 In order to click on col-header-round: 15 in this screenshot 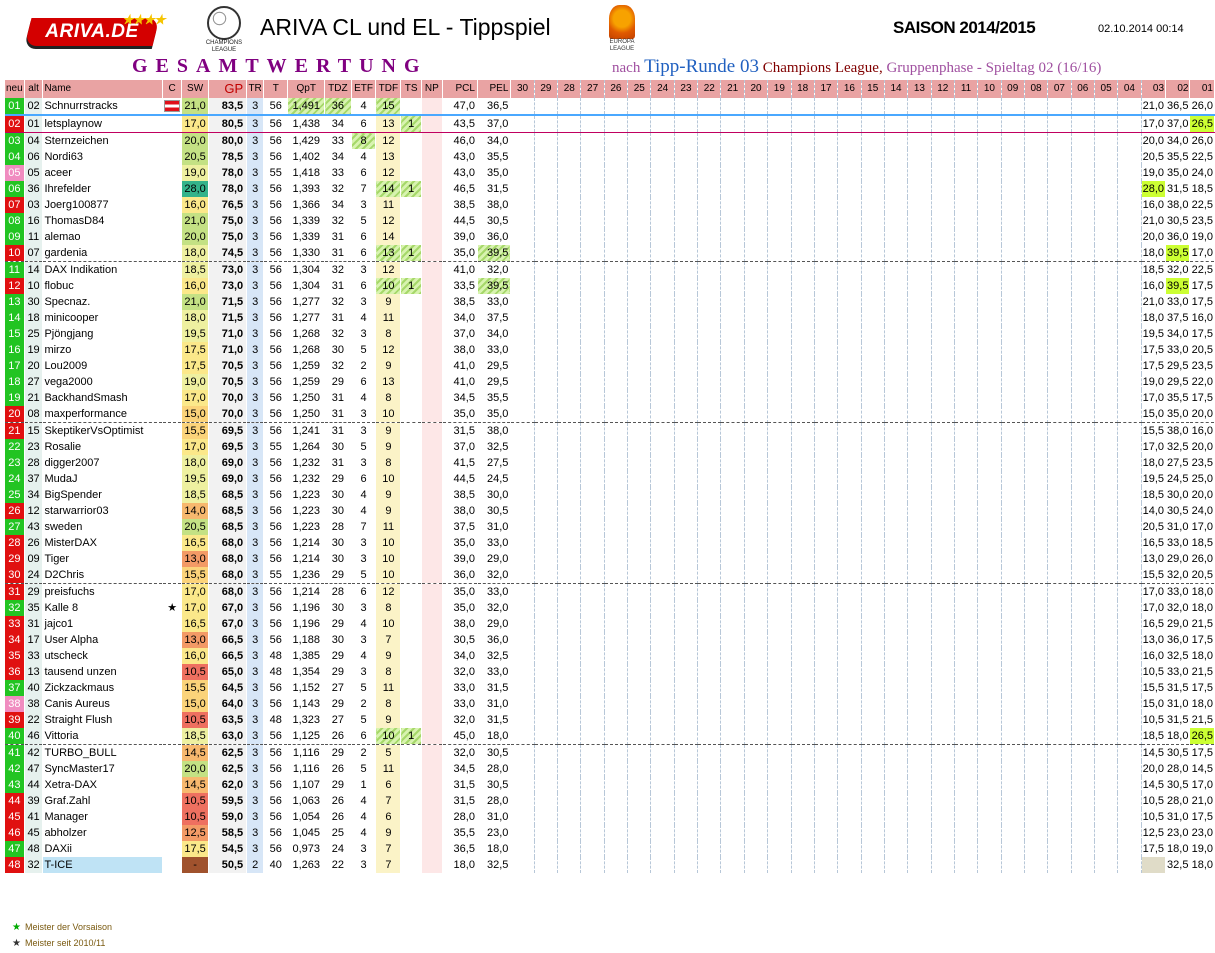, I will do `click(873, 89)`.